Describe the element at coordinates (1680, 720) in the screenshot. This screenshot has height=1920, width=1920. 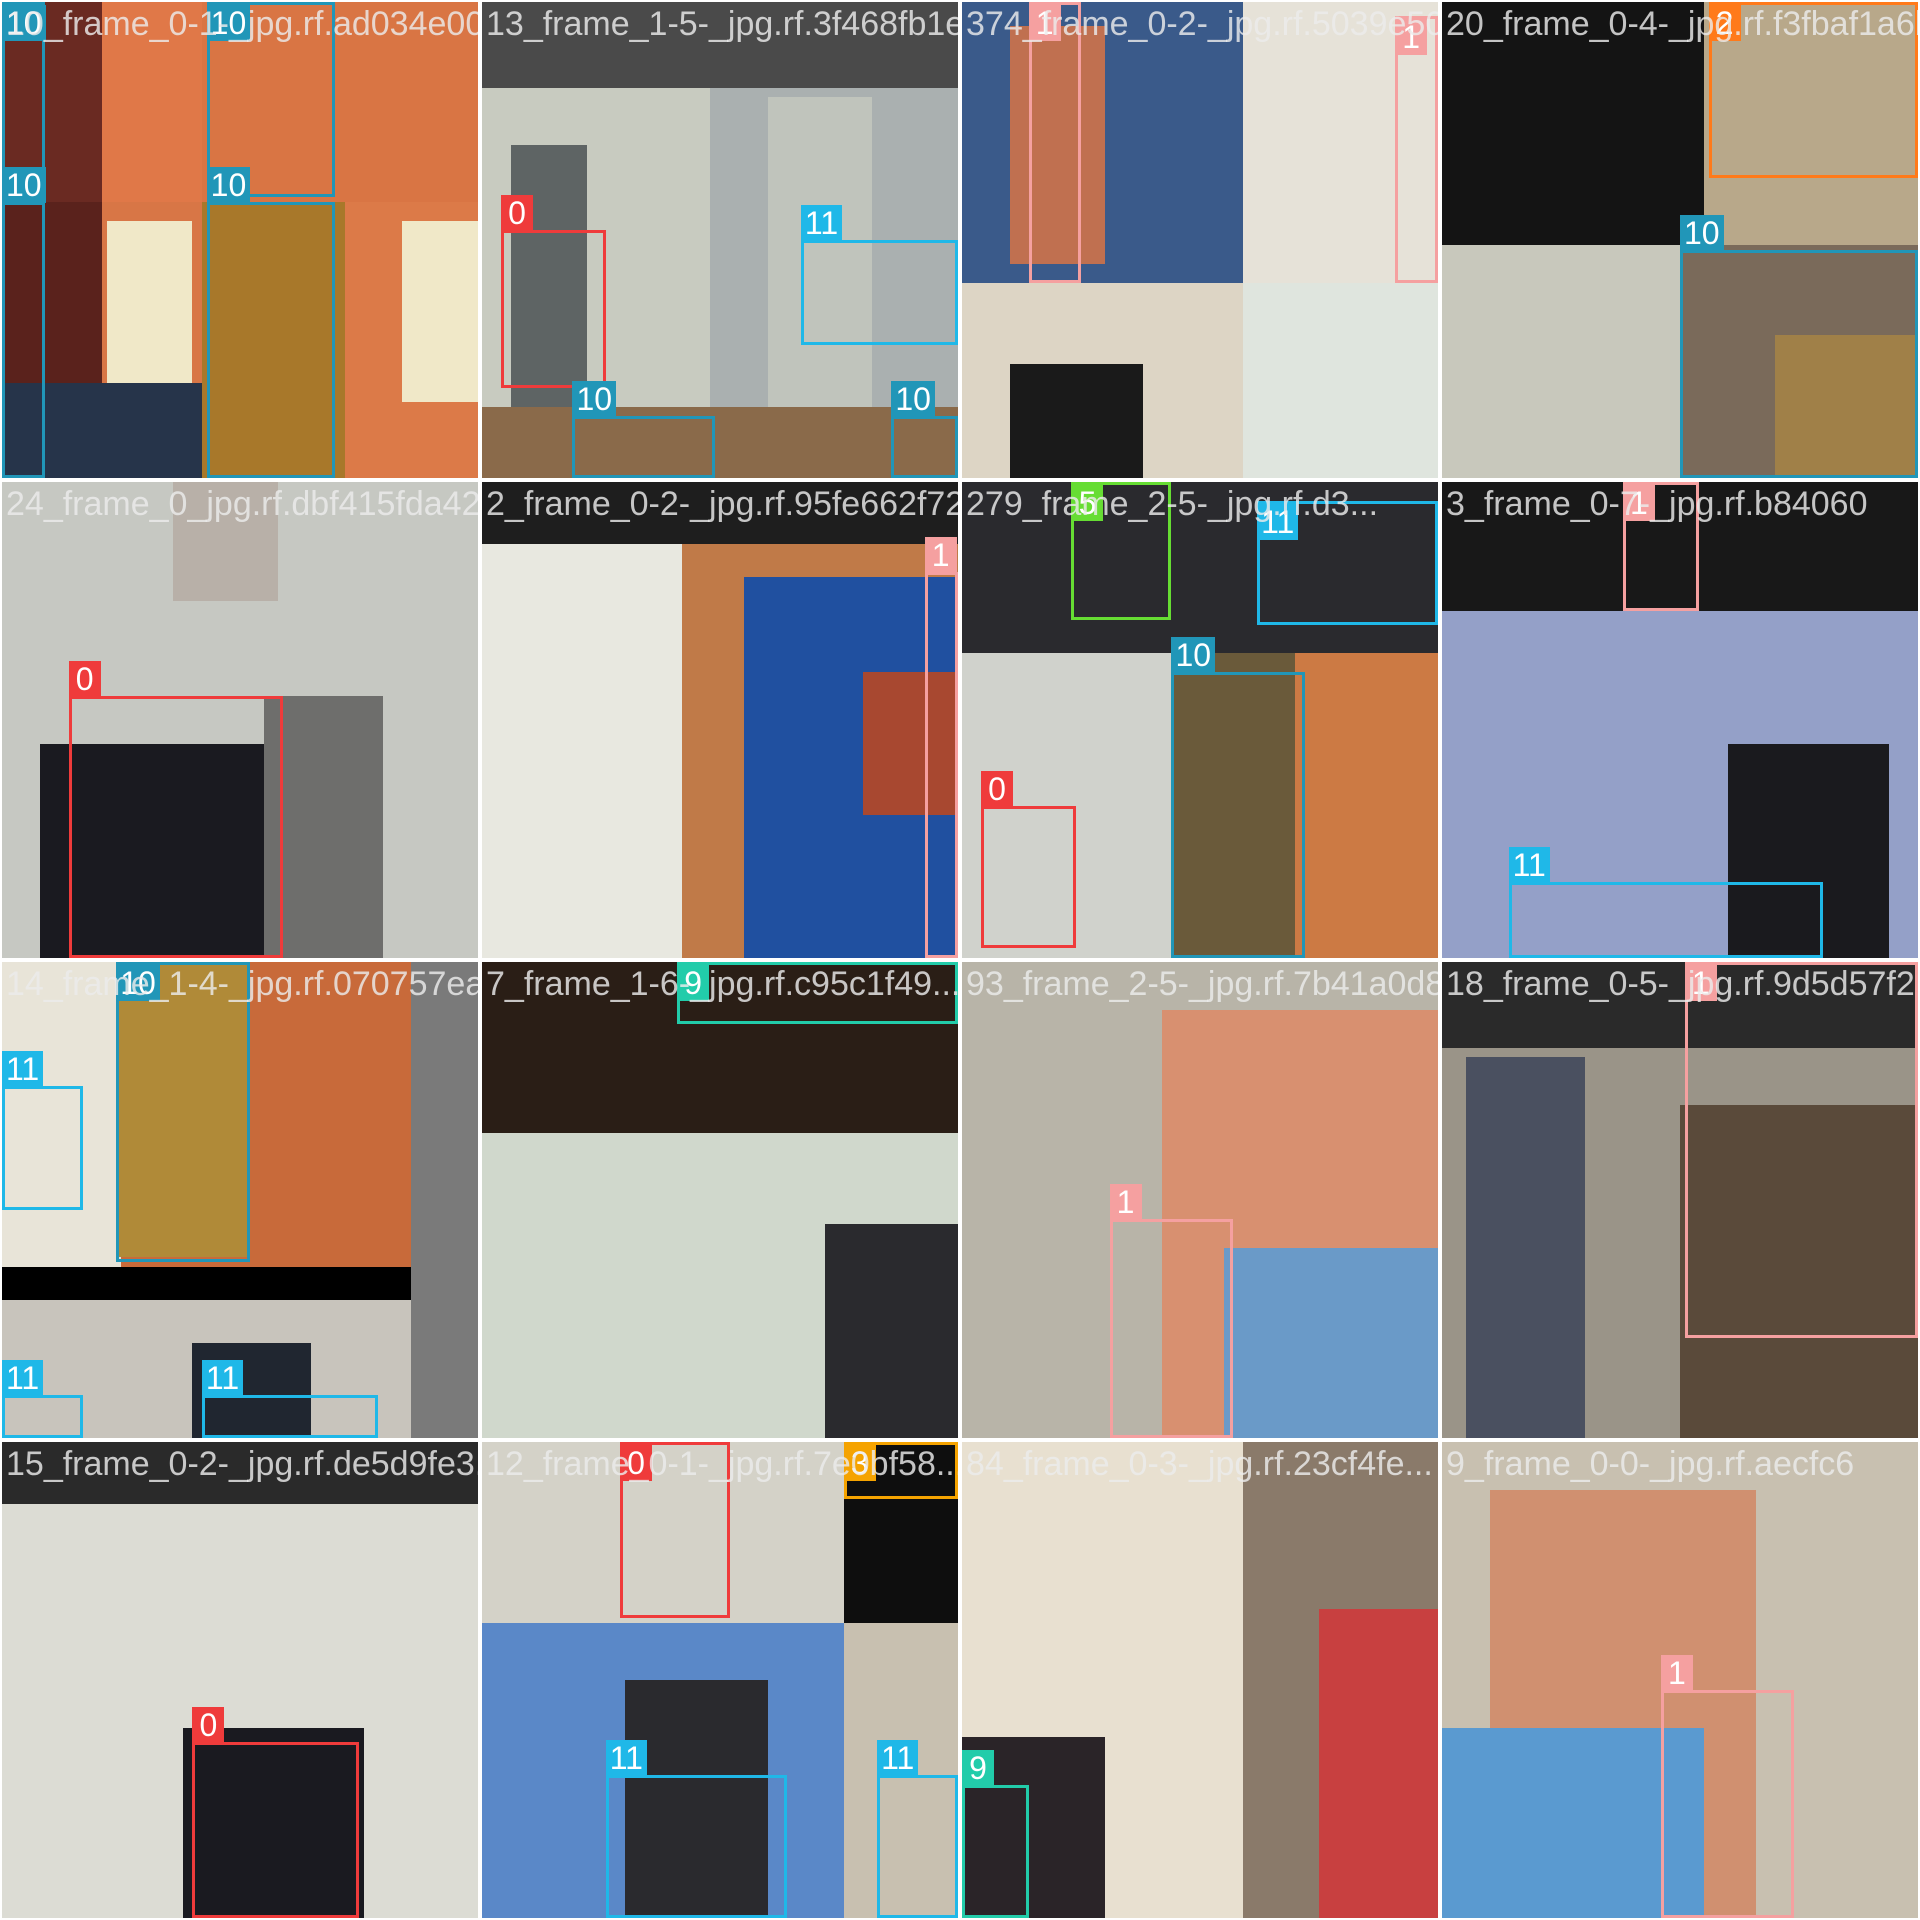
I see `mosaic-tile: 1 11 3_frame_0-7-_jpg.rf.b84060` at that location.